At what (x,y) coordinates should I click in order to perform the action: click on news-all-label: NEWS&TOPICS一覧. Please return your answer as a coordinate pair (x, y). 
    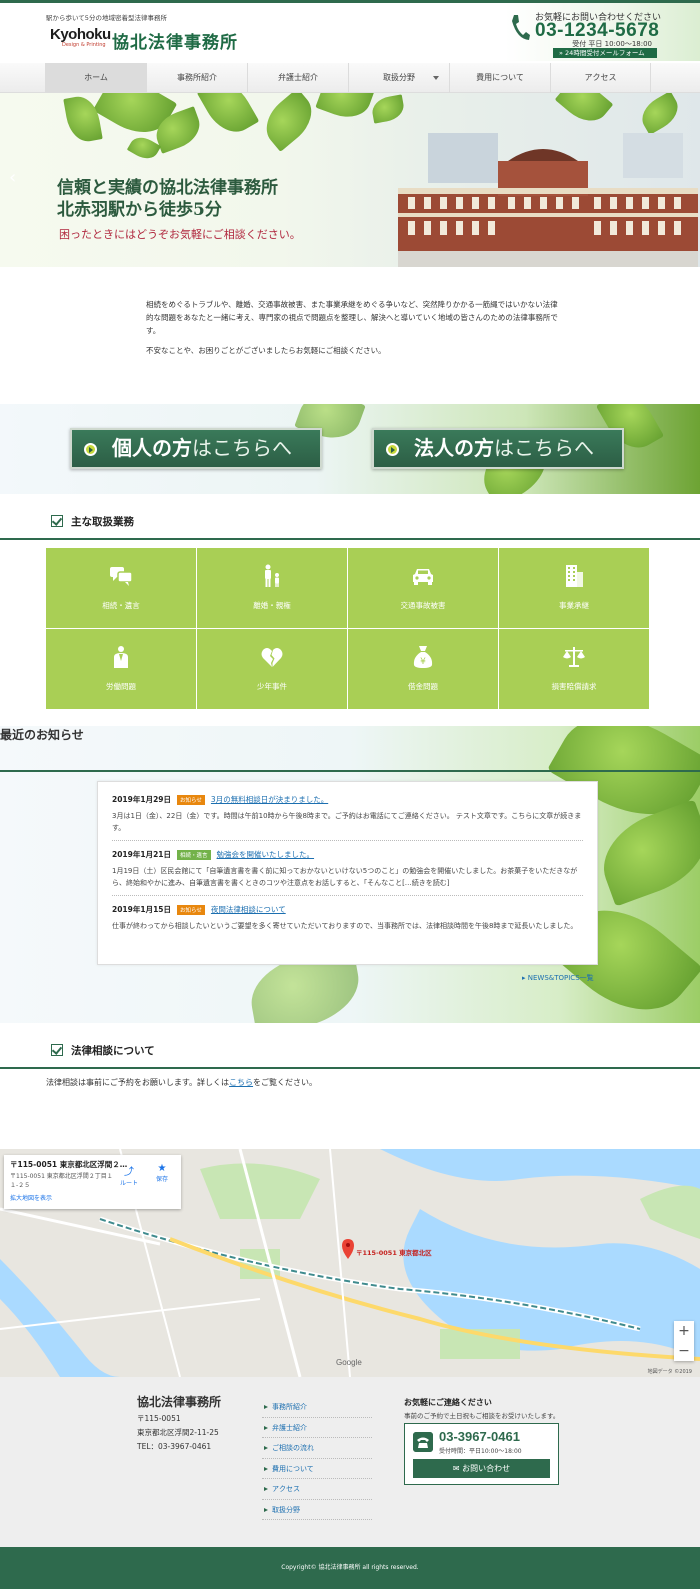
    Looking at the image, I should click on (560, 978).